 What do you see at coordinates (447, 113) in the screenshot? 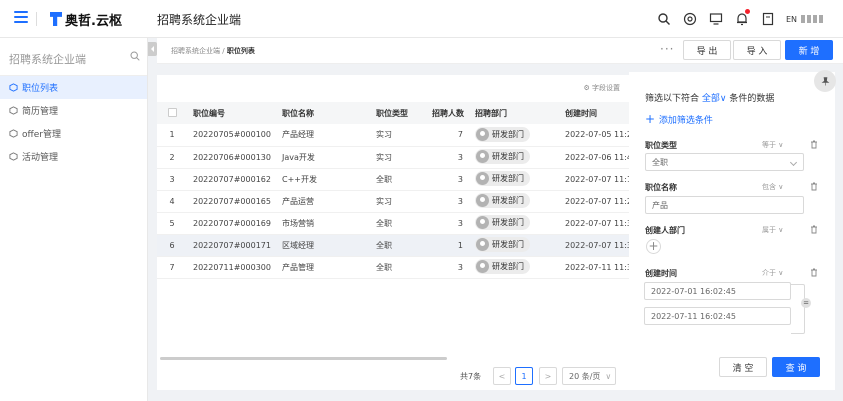
I see `column-header: 招聘人数` at bounding box center [447, 113].